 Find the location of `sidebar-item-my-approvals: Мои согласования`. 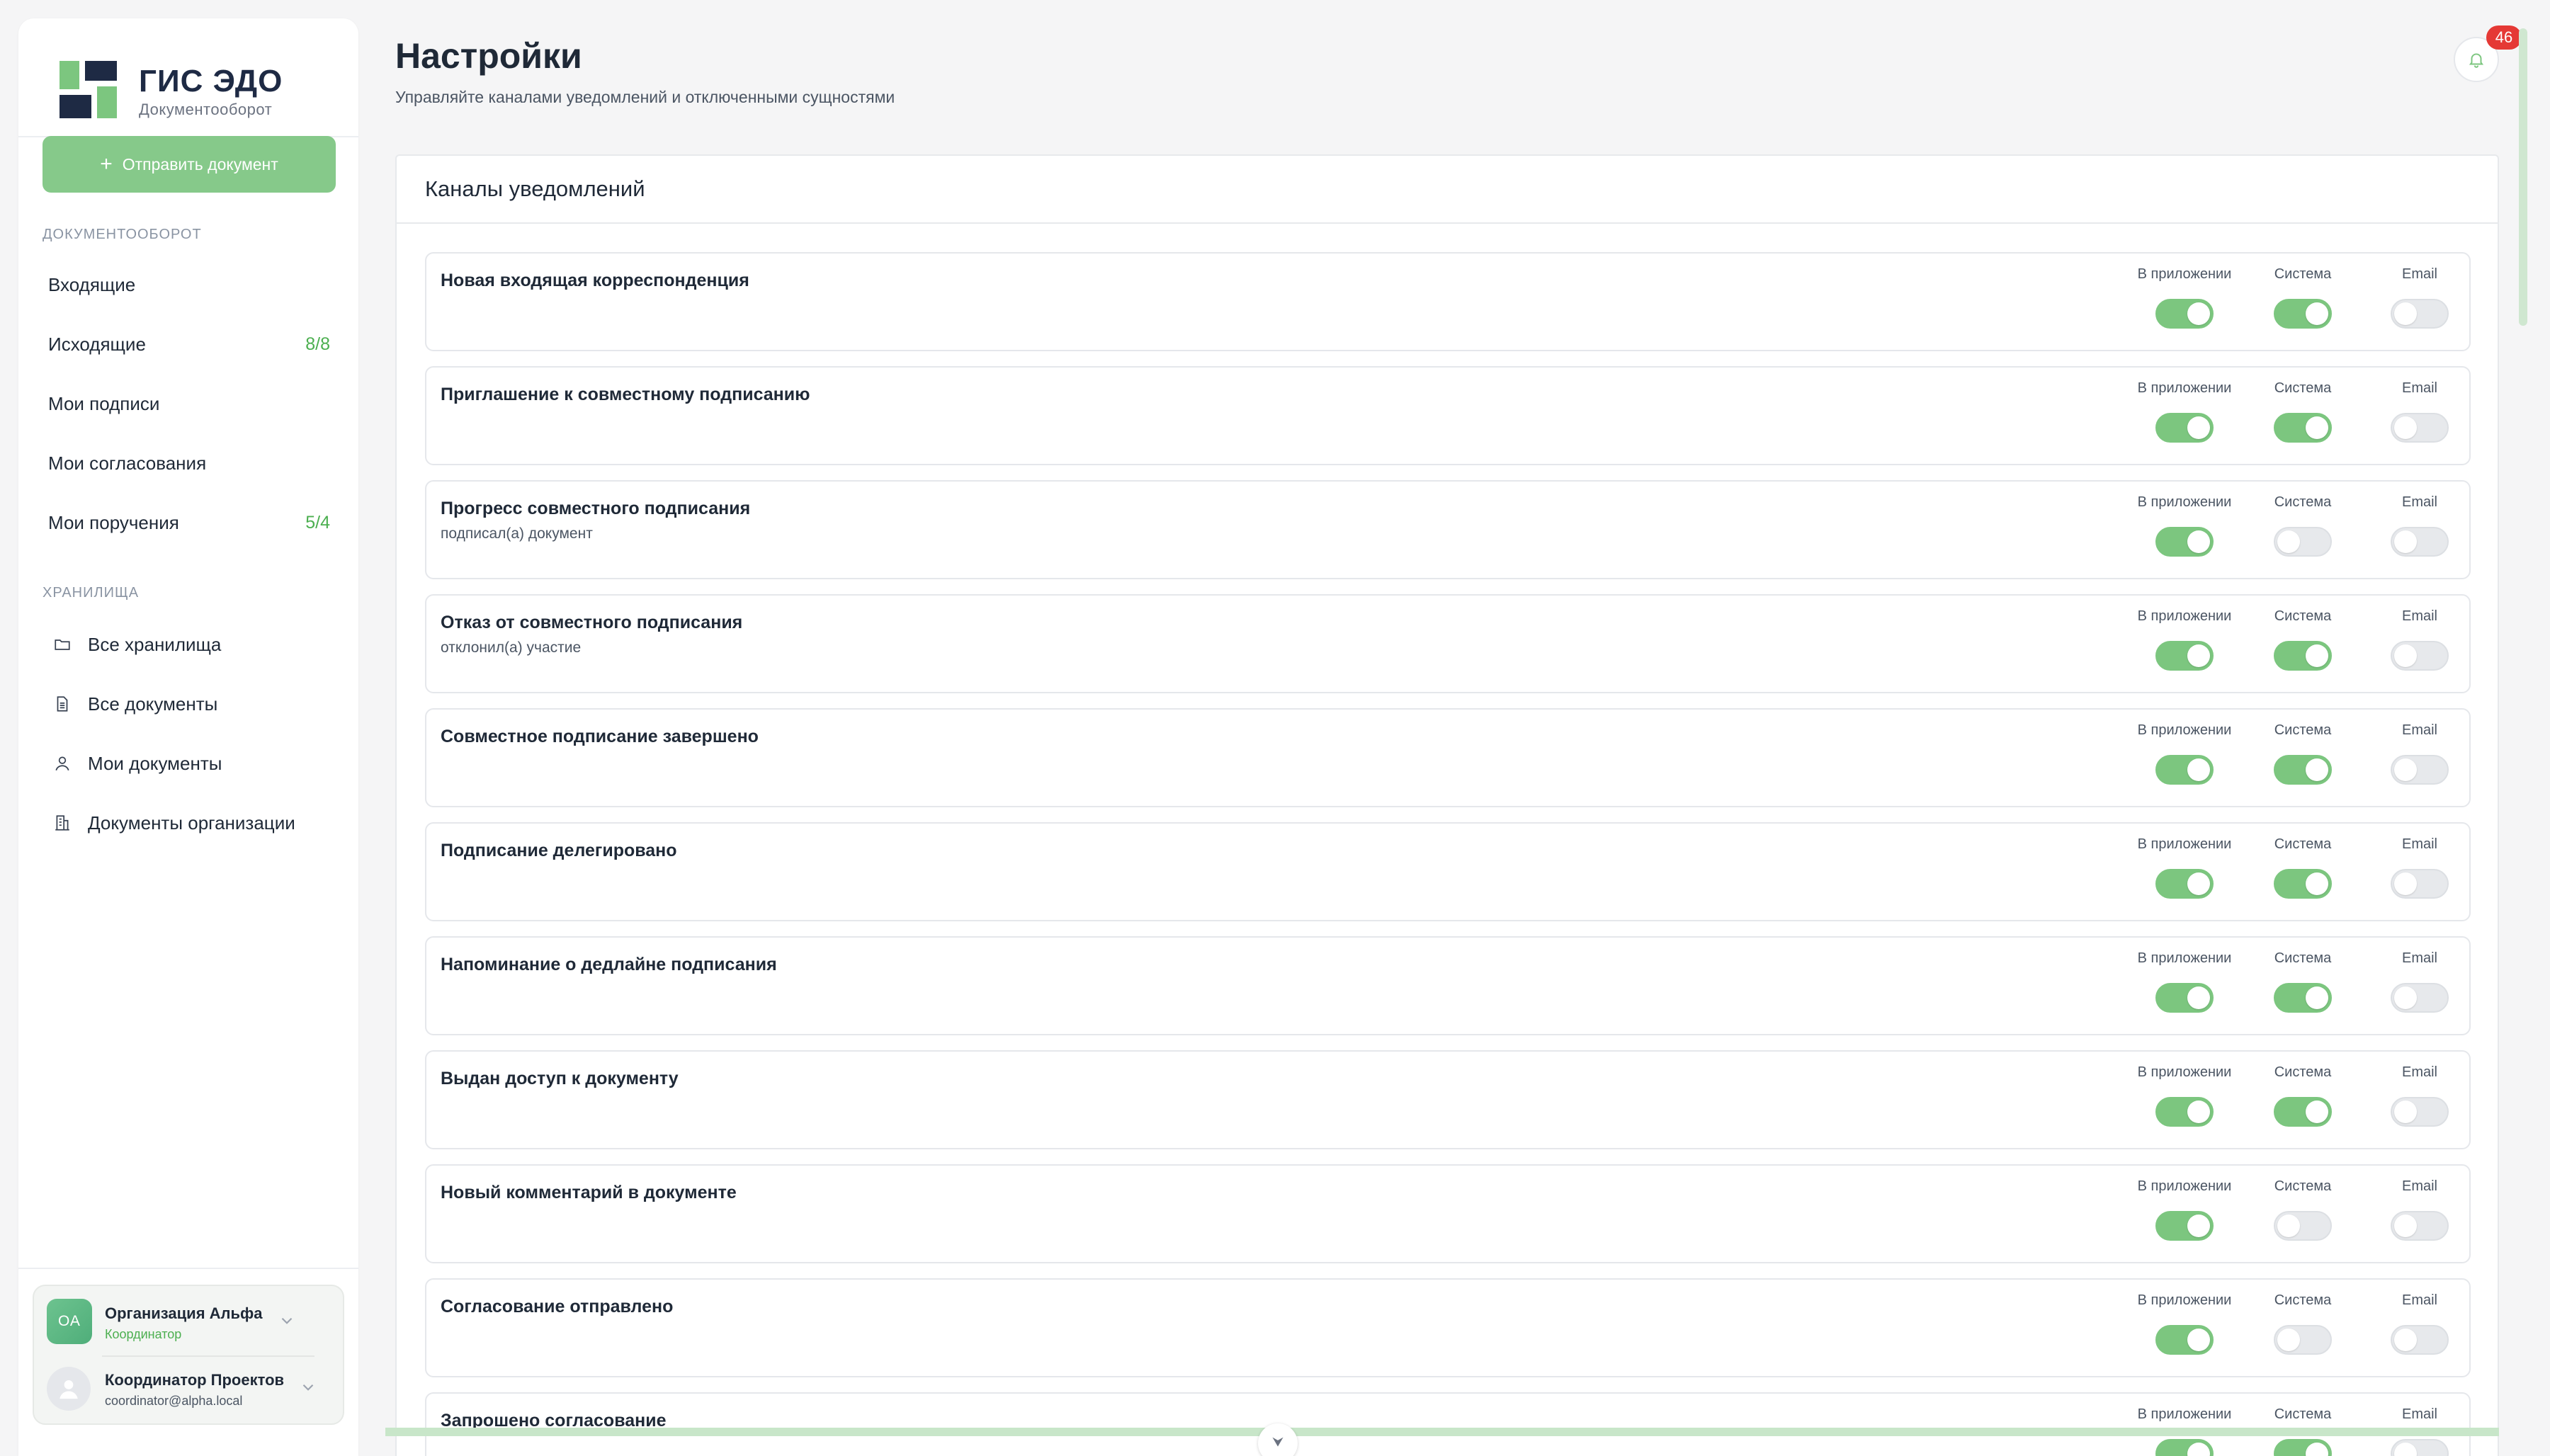

sidebar-item-my-approvals: Мои согласования is located at coordinates (189, 463).